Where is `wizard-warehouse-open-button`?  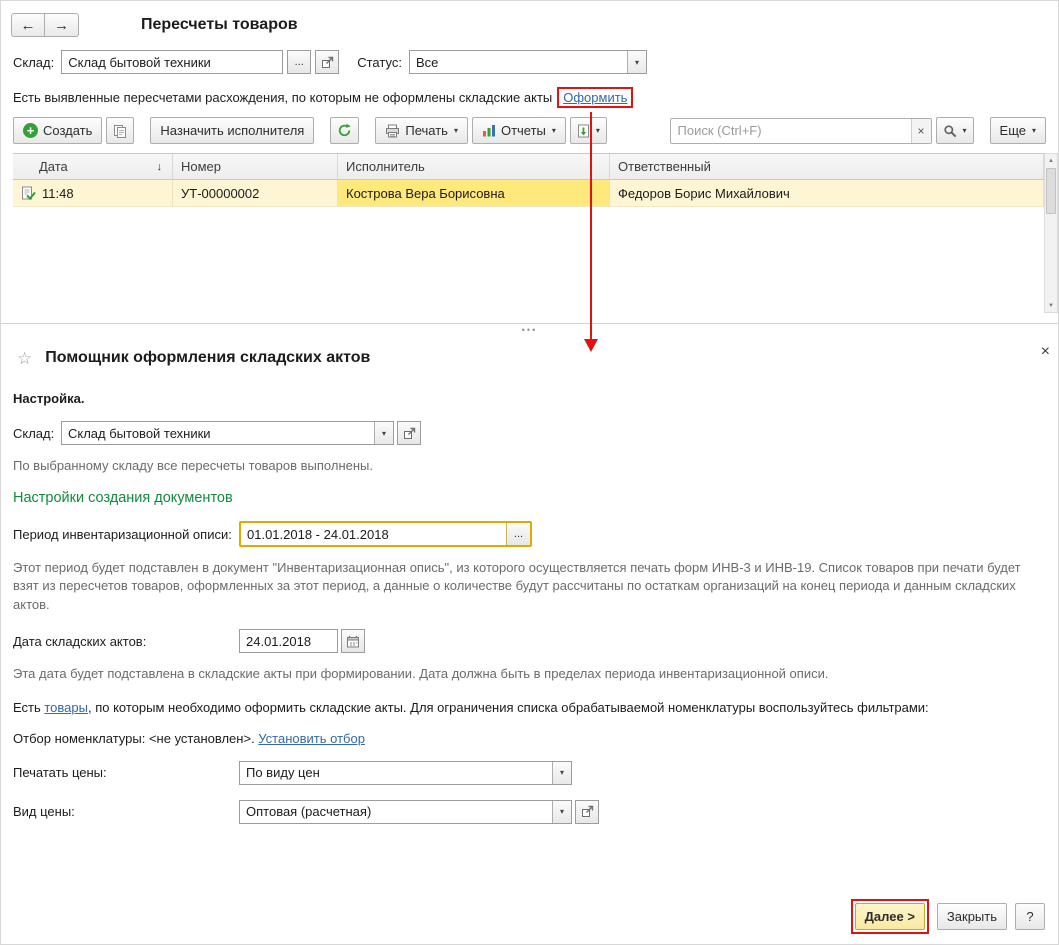
wizard-warehouse-open-button is located at coordinates (409, 433).